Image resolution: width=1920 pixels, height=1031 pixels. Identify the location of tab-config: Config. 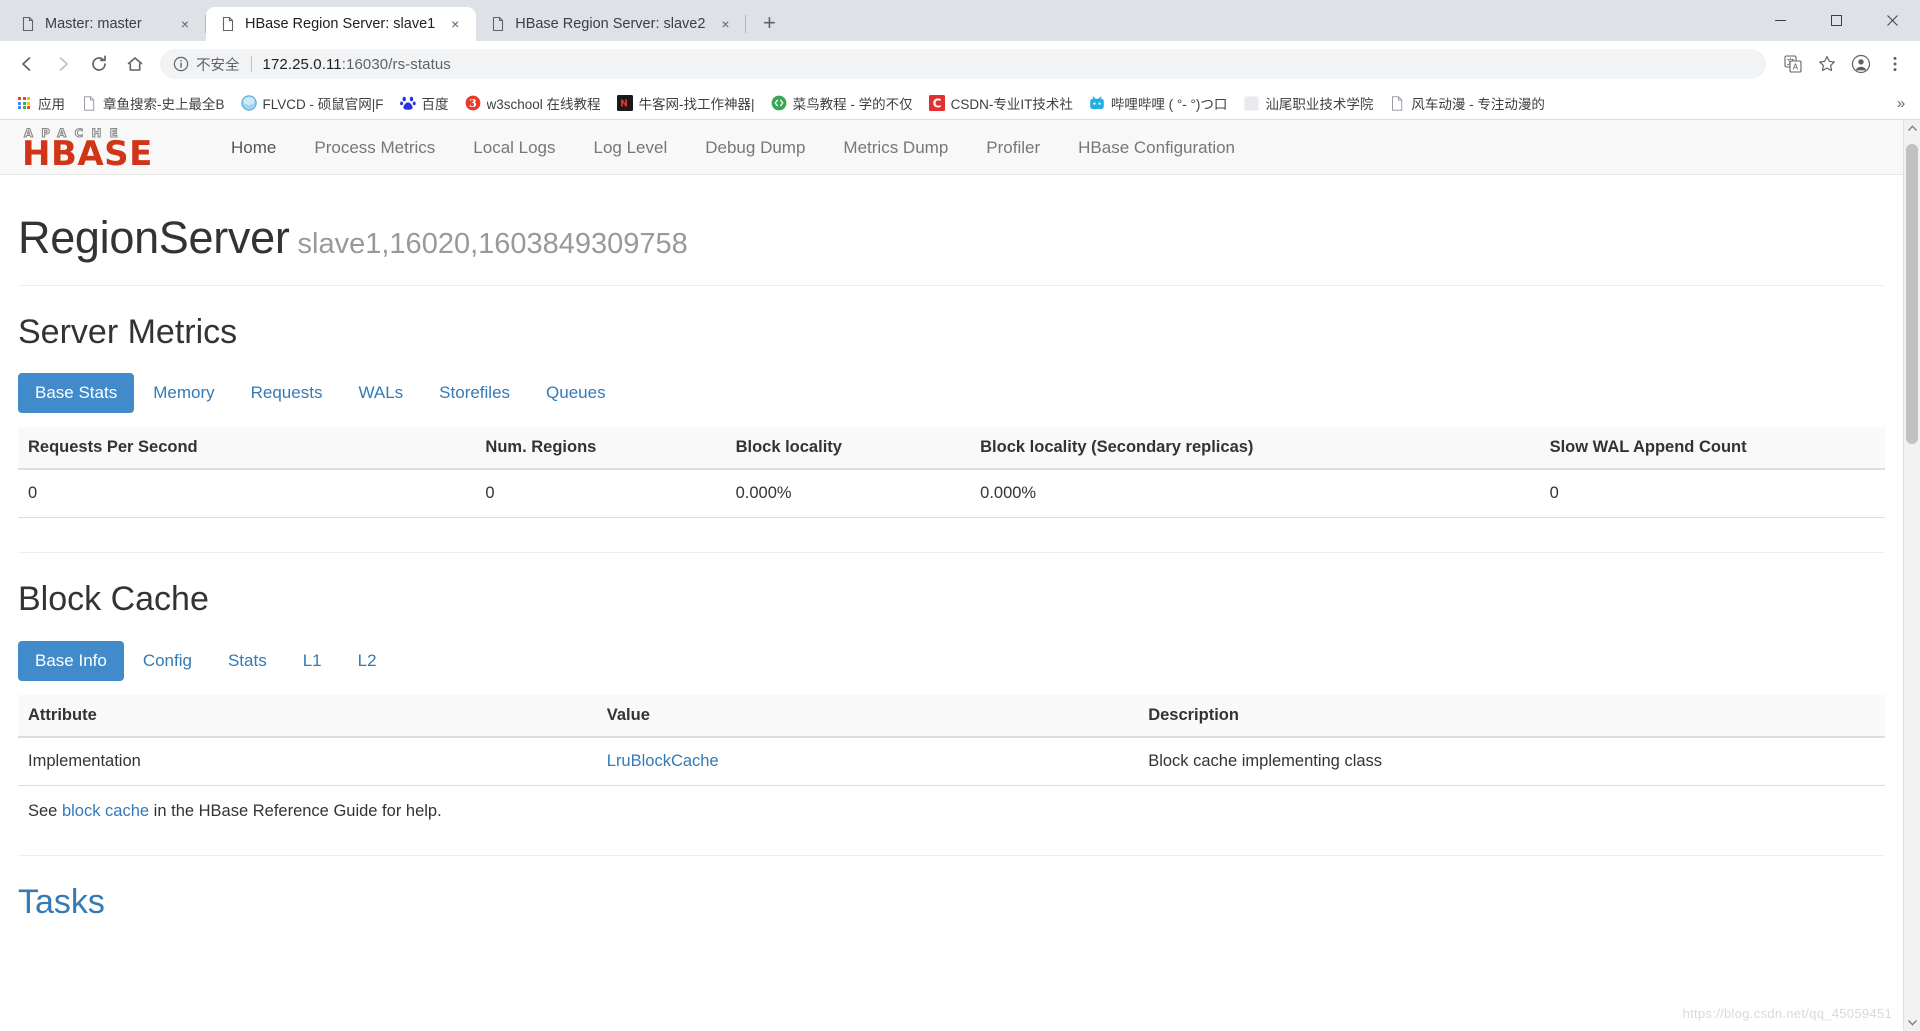
(167, 661).